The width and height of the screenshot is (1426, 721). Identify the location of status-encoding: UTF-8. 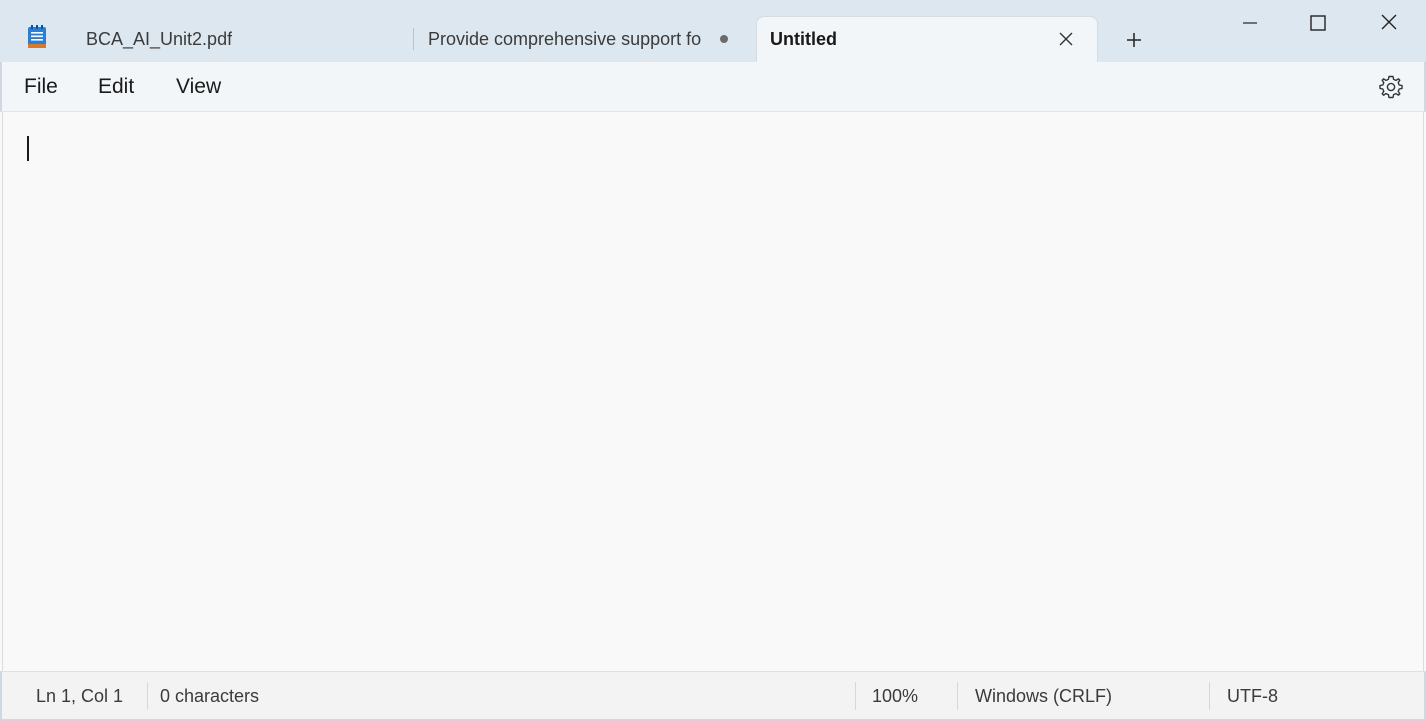
(1252, 696).